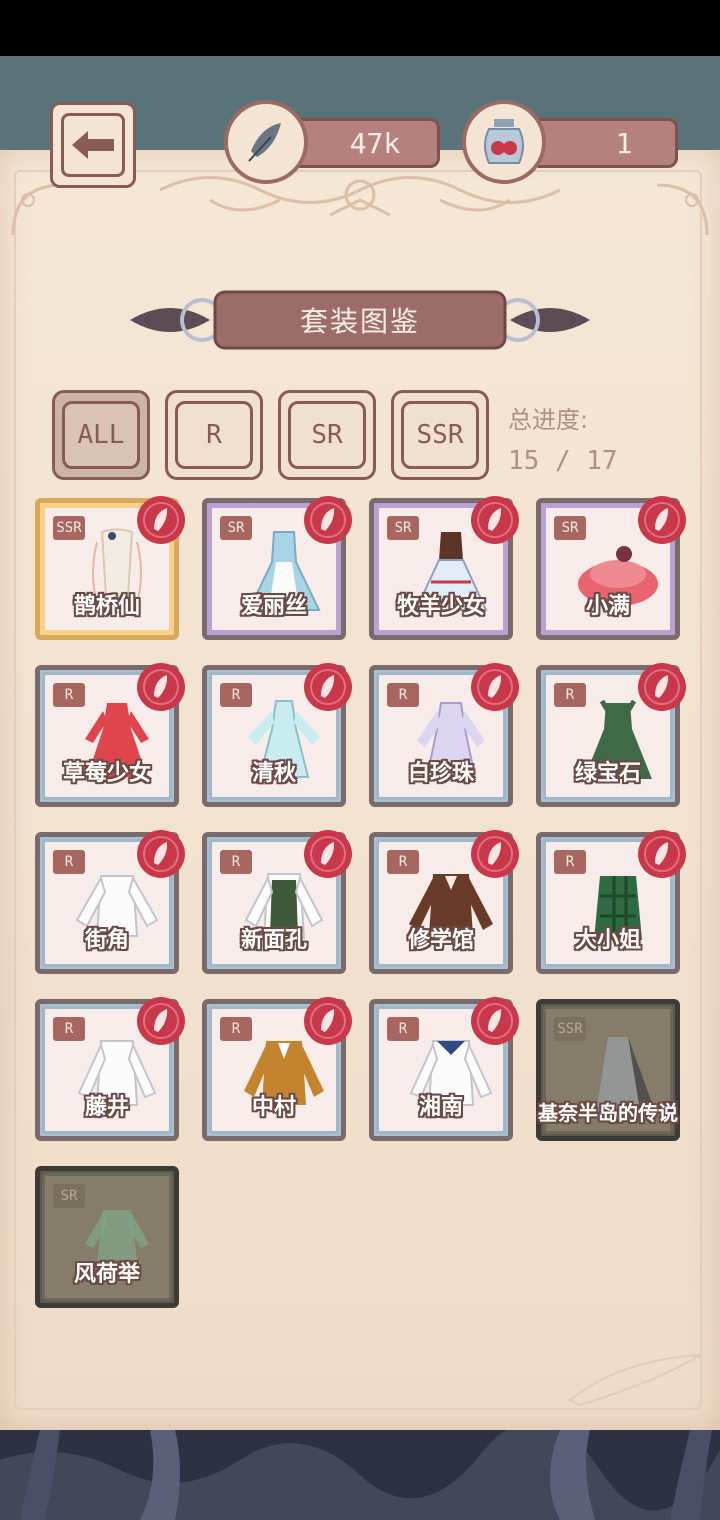  Describe the element at coordinates (110, 1069) in the screenshot. I see `outfit-card: R 藤井` at that location.